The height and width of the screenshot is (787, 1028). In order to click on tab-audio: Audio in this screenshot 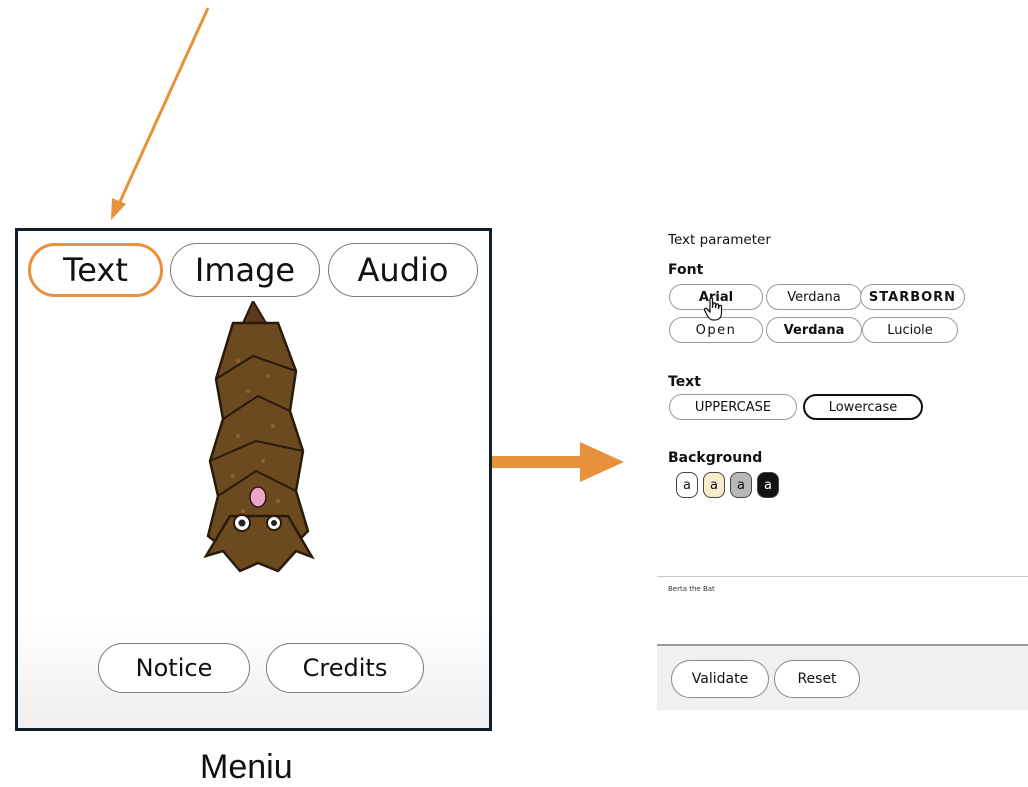, I will do `click(403, 270)`.